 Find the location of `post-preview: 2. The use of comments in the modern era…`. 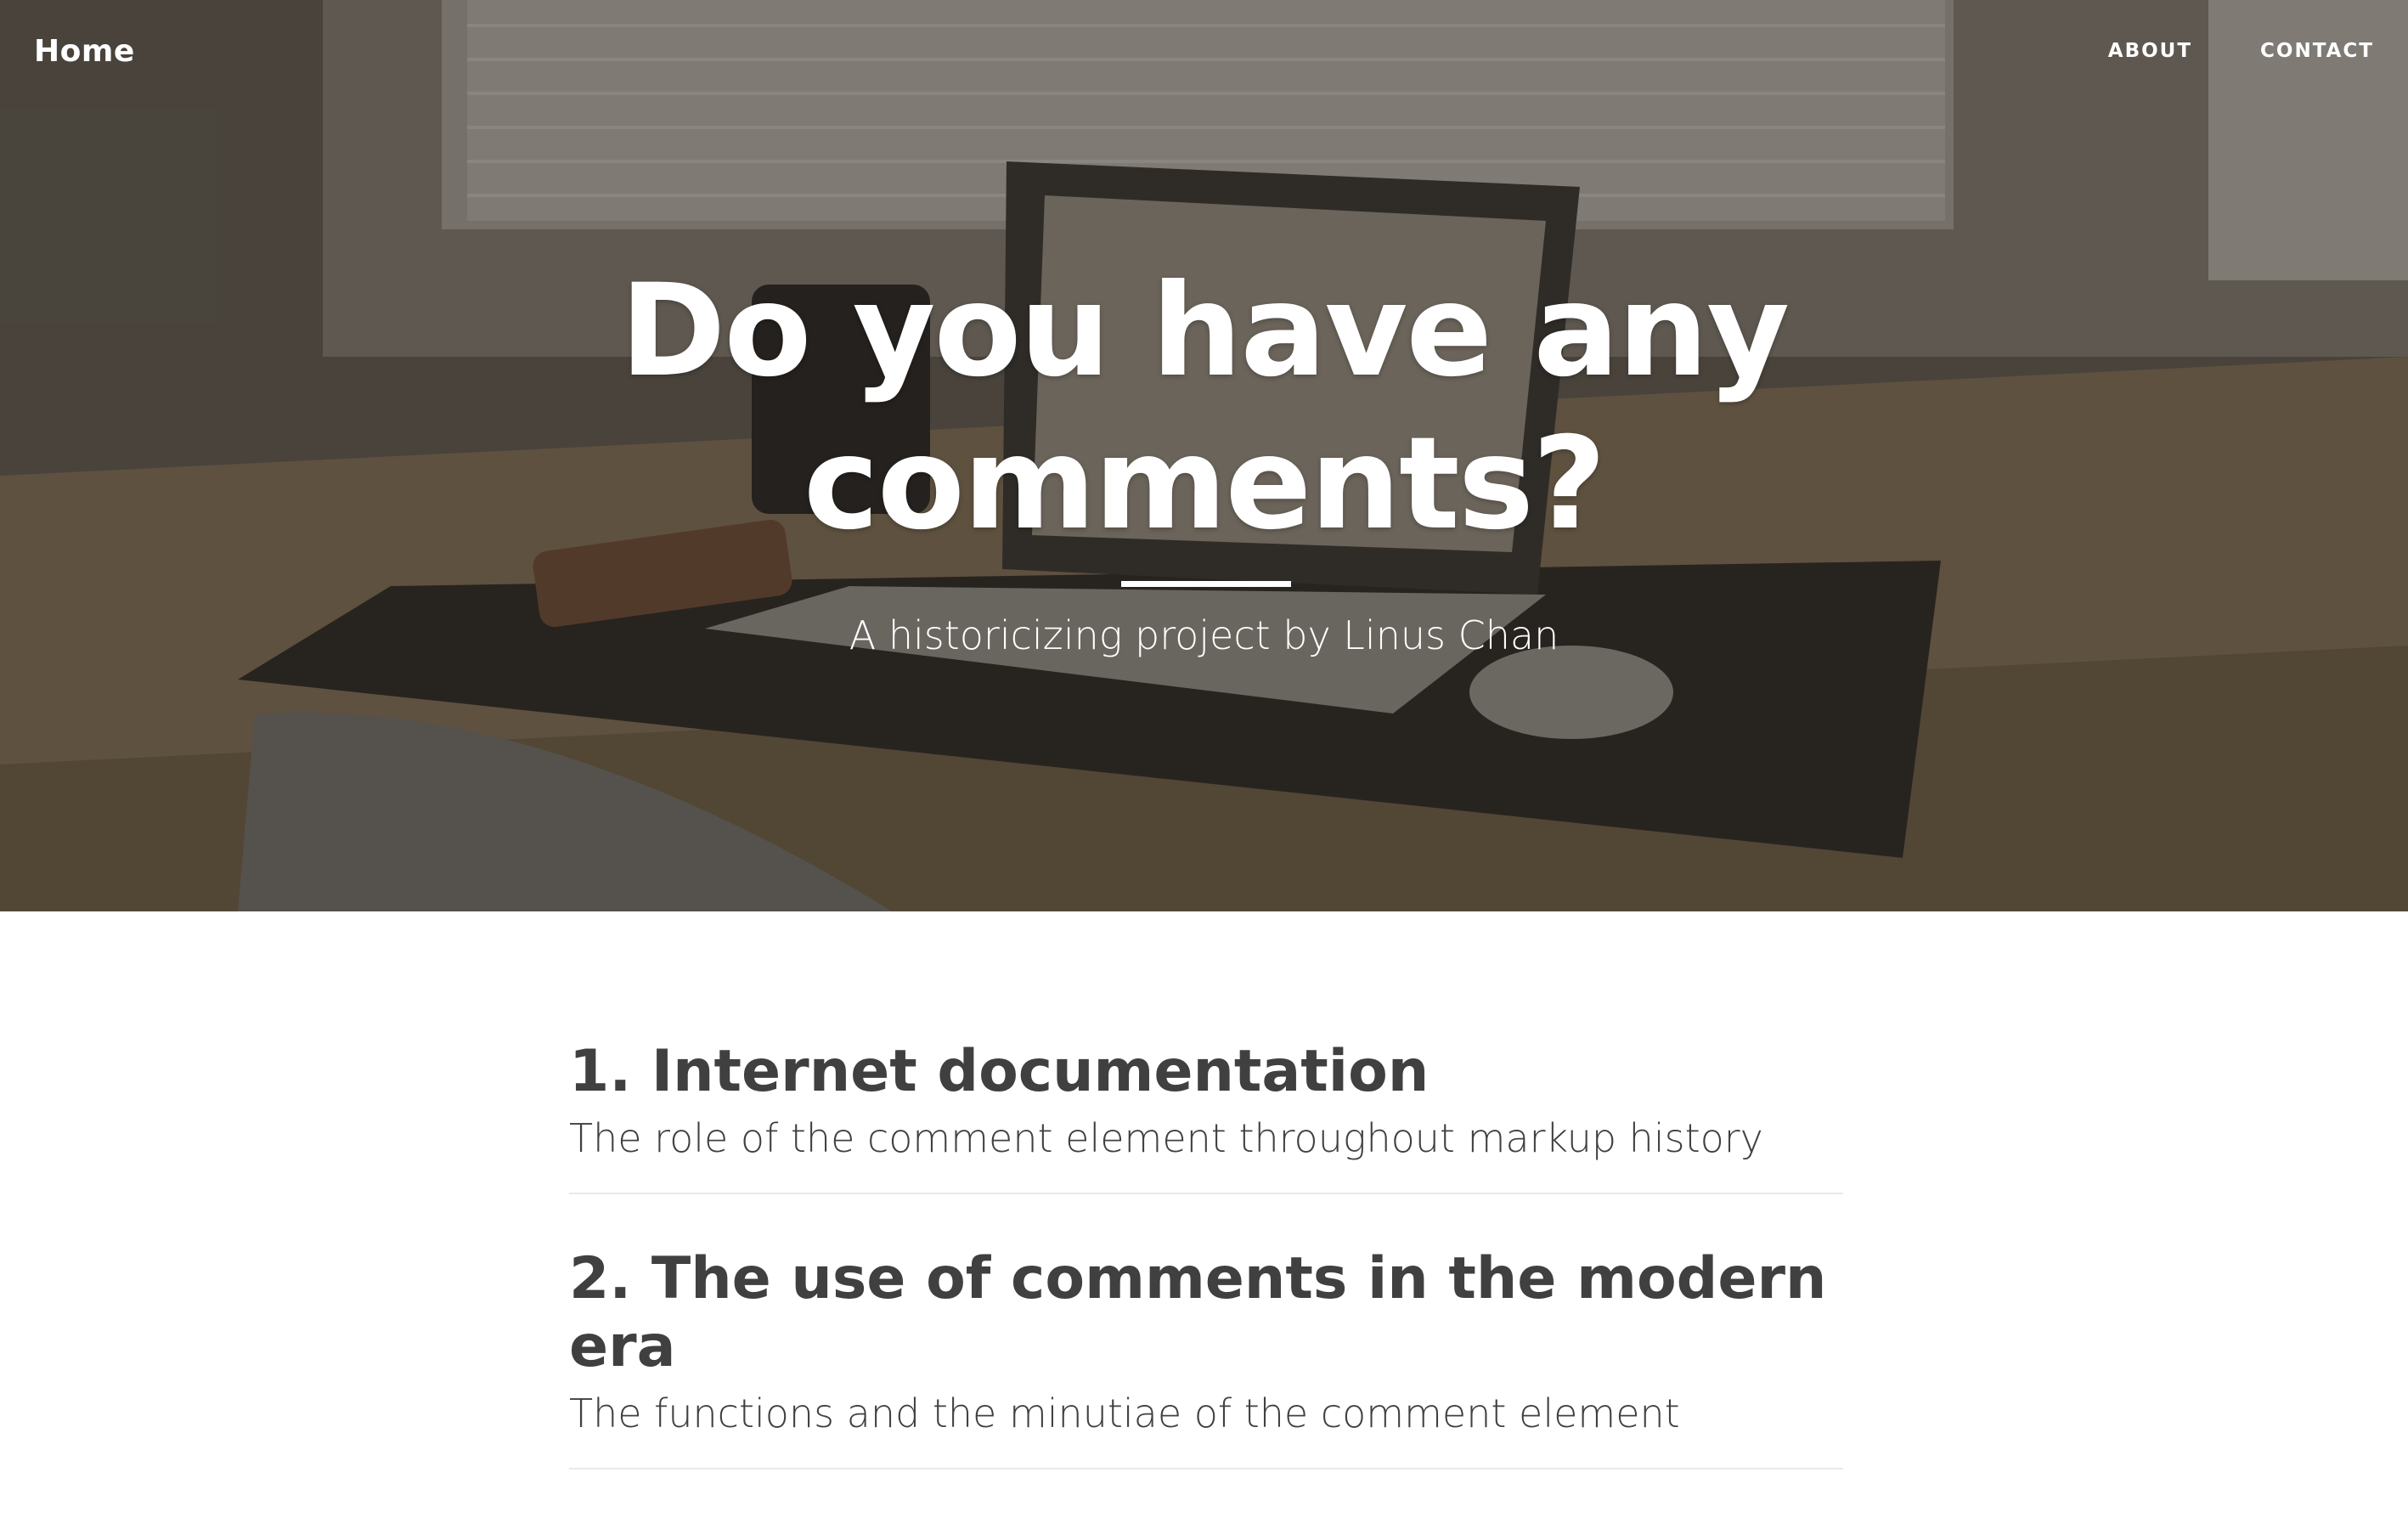

post-preview: 2. The use of comments in the modern era… is located at coordinates (1206, 1357).